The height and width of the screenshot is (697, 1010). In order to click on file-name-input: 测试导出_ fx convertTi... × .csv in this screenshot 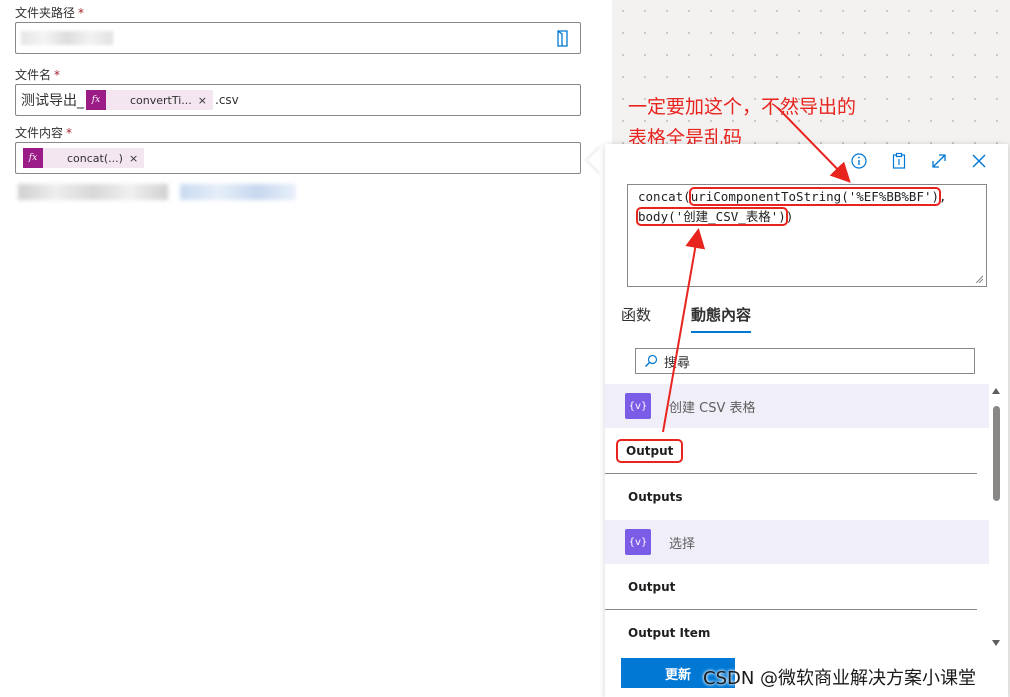, I will do `click(298, 100)`.